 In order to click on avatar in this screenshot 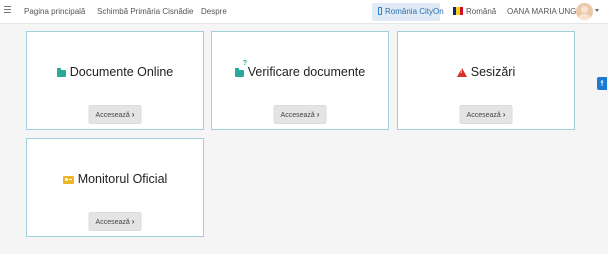, I will do `click(584, 11)`.